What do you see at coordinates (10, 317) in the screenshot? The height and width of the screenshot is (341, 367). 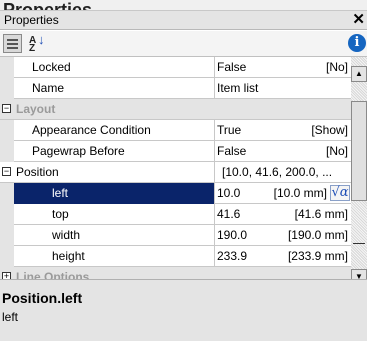 I see `description-text: left` at bounding box center [10, 317].